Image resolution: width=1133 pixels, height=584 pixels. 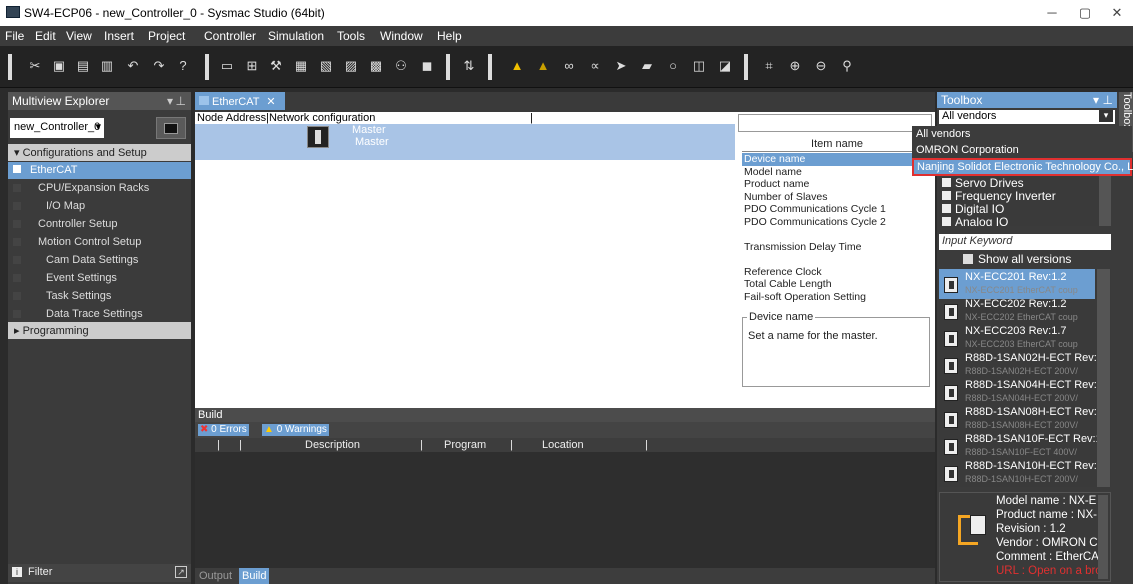 What do you see at coordinates (465, 142) in the screenshot?
I see `master-node: Master Master` at bounding box center [465, 142].